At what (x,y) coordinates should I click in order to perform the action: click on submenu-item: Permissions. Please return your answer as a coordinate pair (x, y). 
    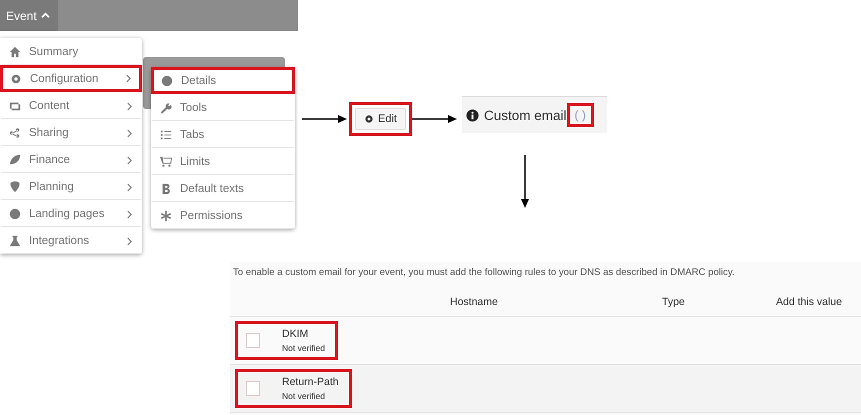
    Looking at the image, I should click on (223, 215).